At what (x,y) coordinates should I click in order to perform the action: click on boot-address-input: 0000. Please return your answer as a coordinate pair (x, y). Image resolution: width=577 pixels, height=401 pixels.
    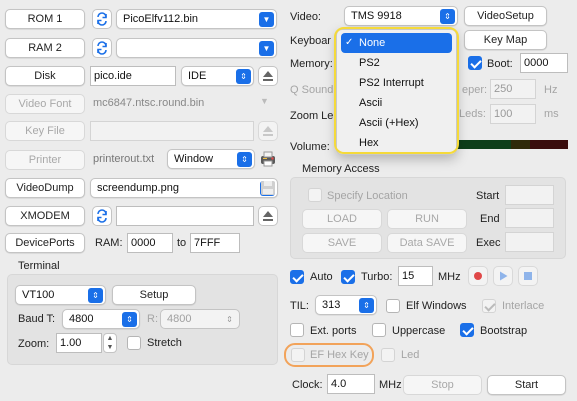
    Looking at the image, I should click on (544, 63).